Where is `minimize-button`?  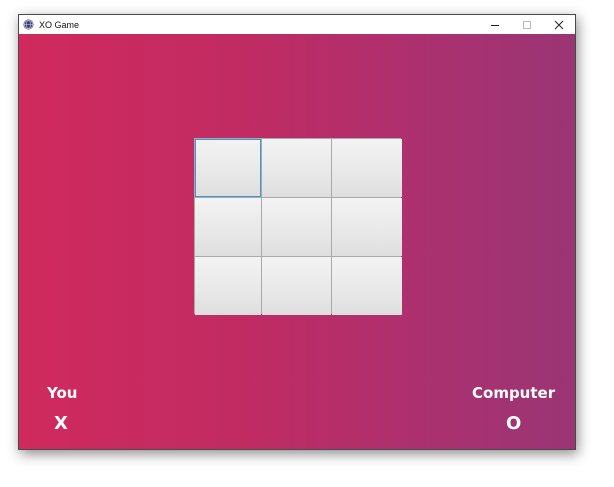
minimize-button is located at coordinates (495, 24).